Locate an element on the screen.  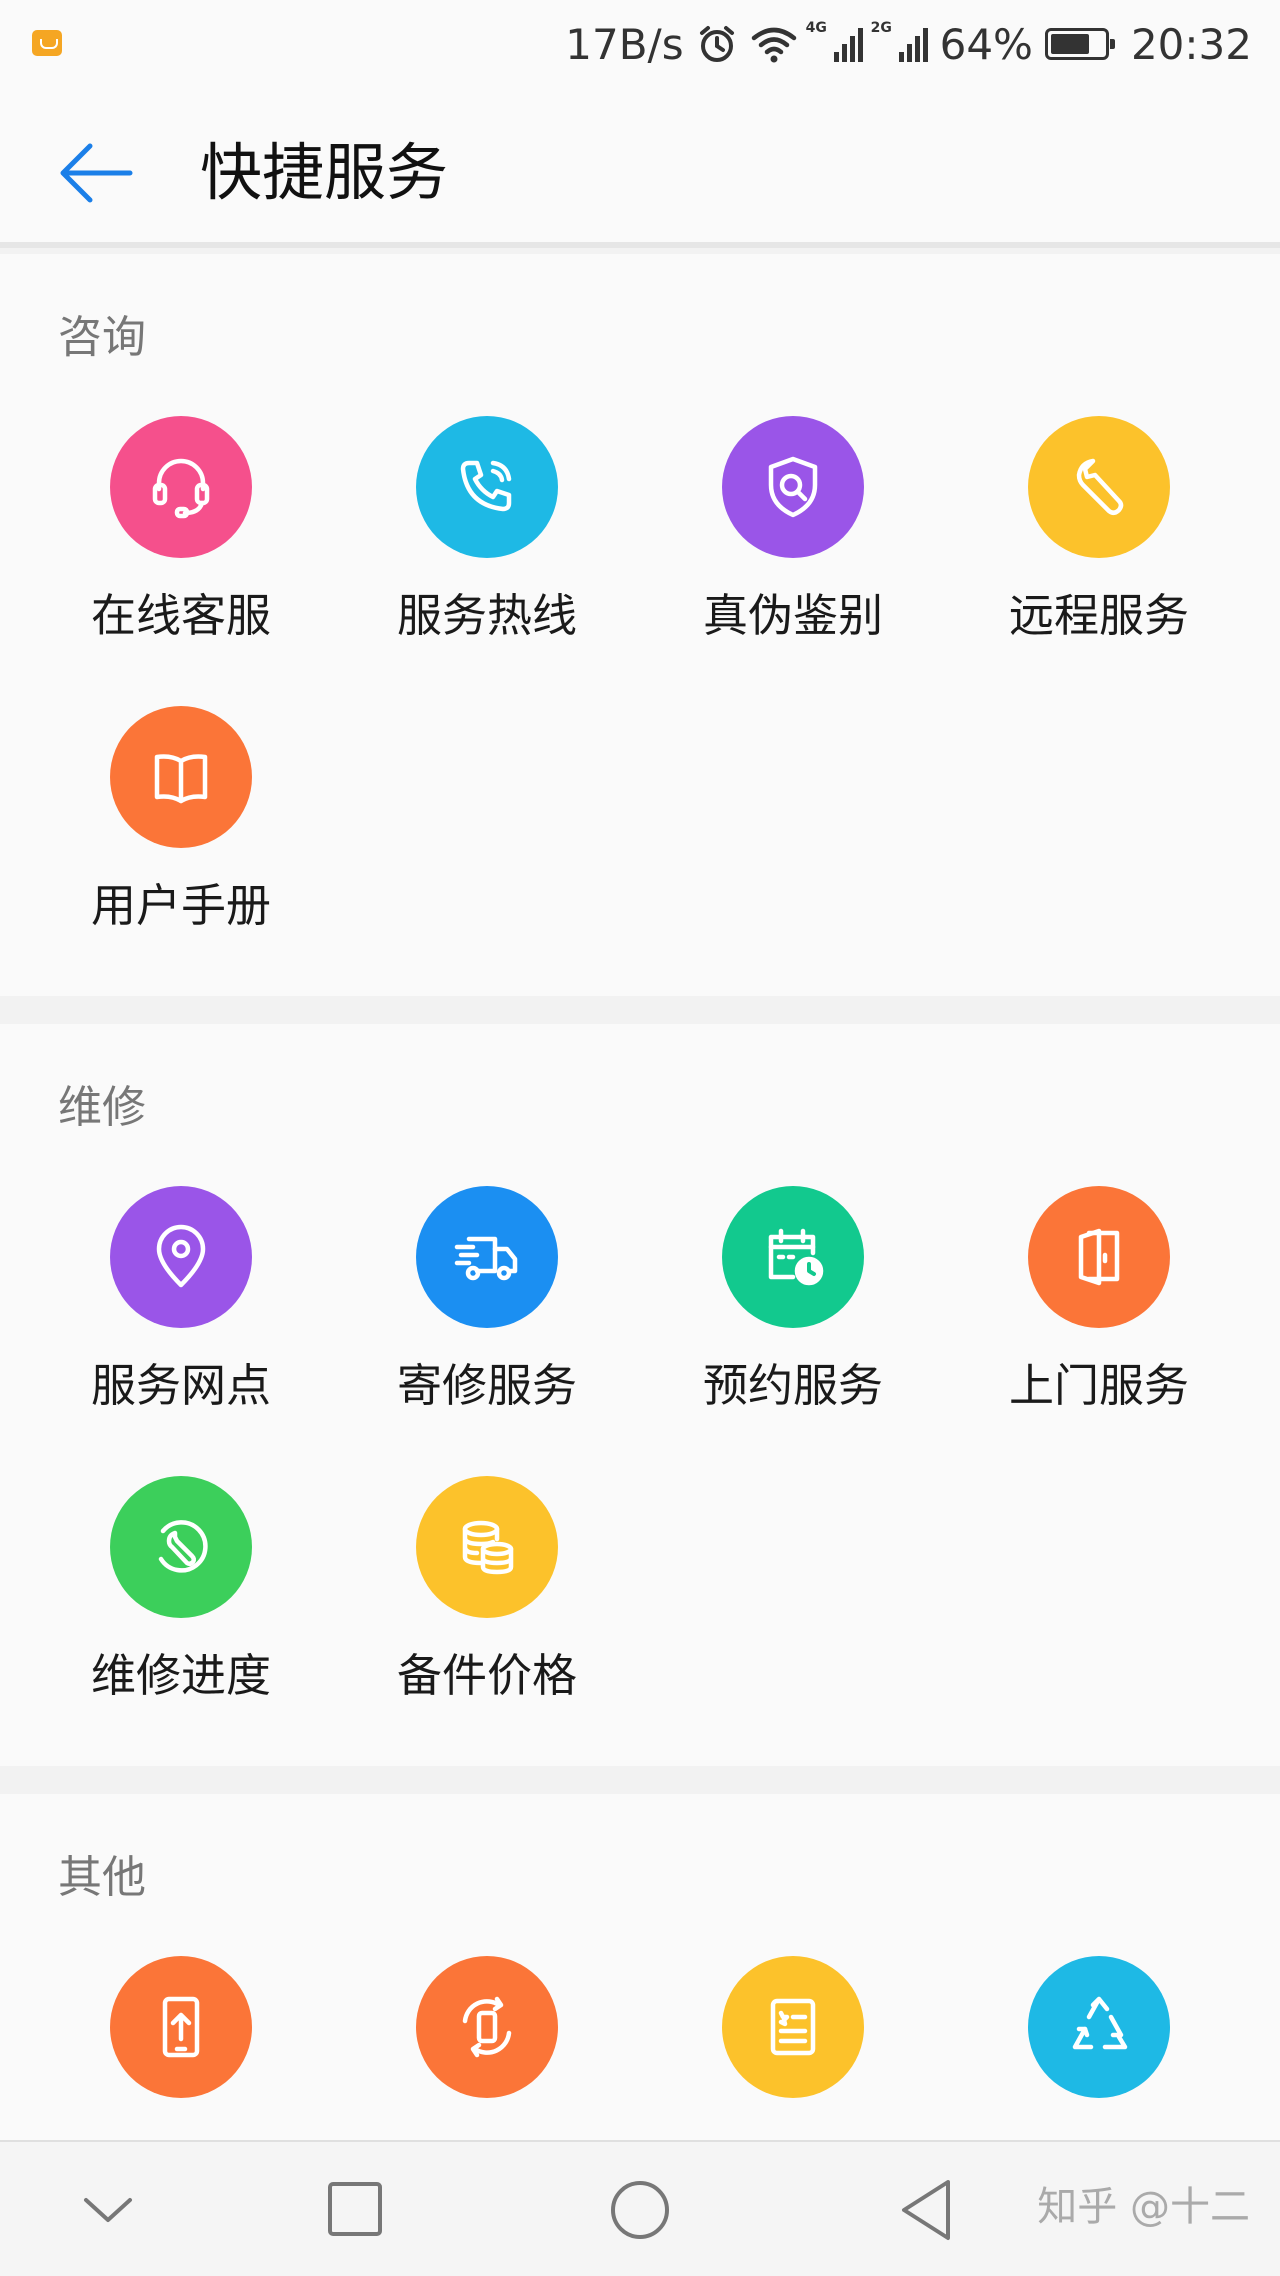
headset-icon is located at coordinates (181, 487).